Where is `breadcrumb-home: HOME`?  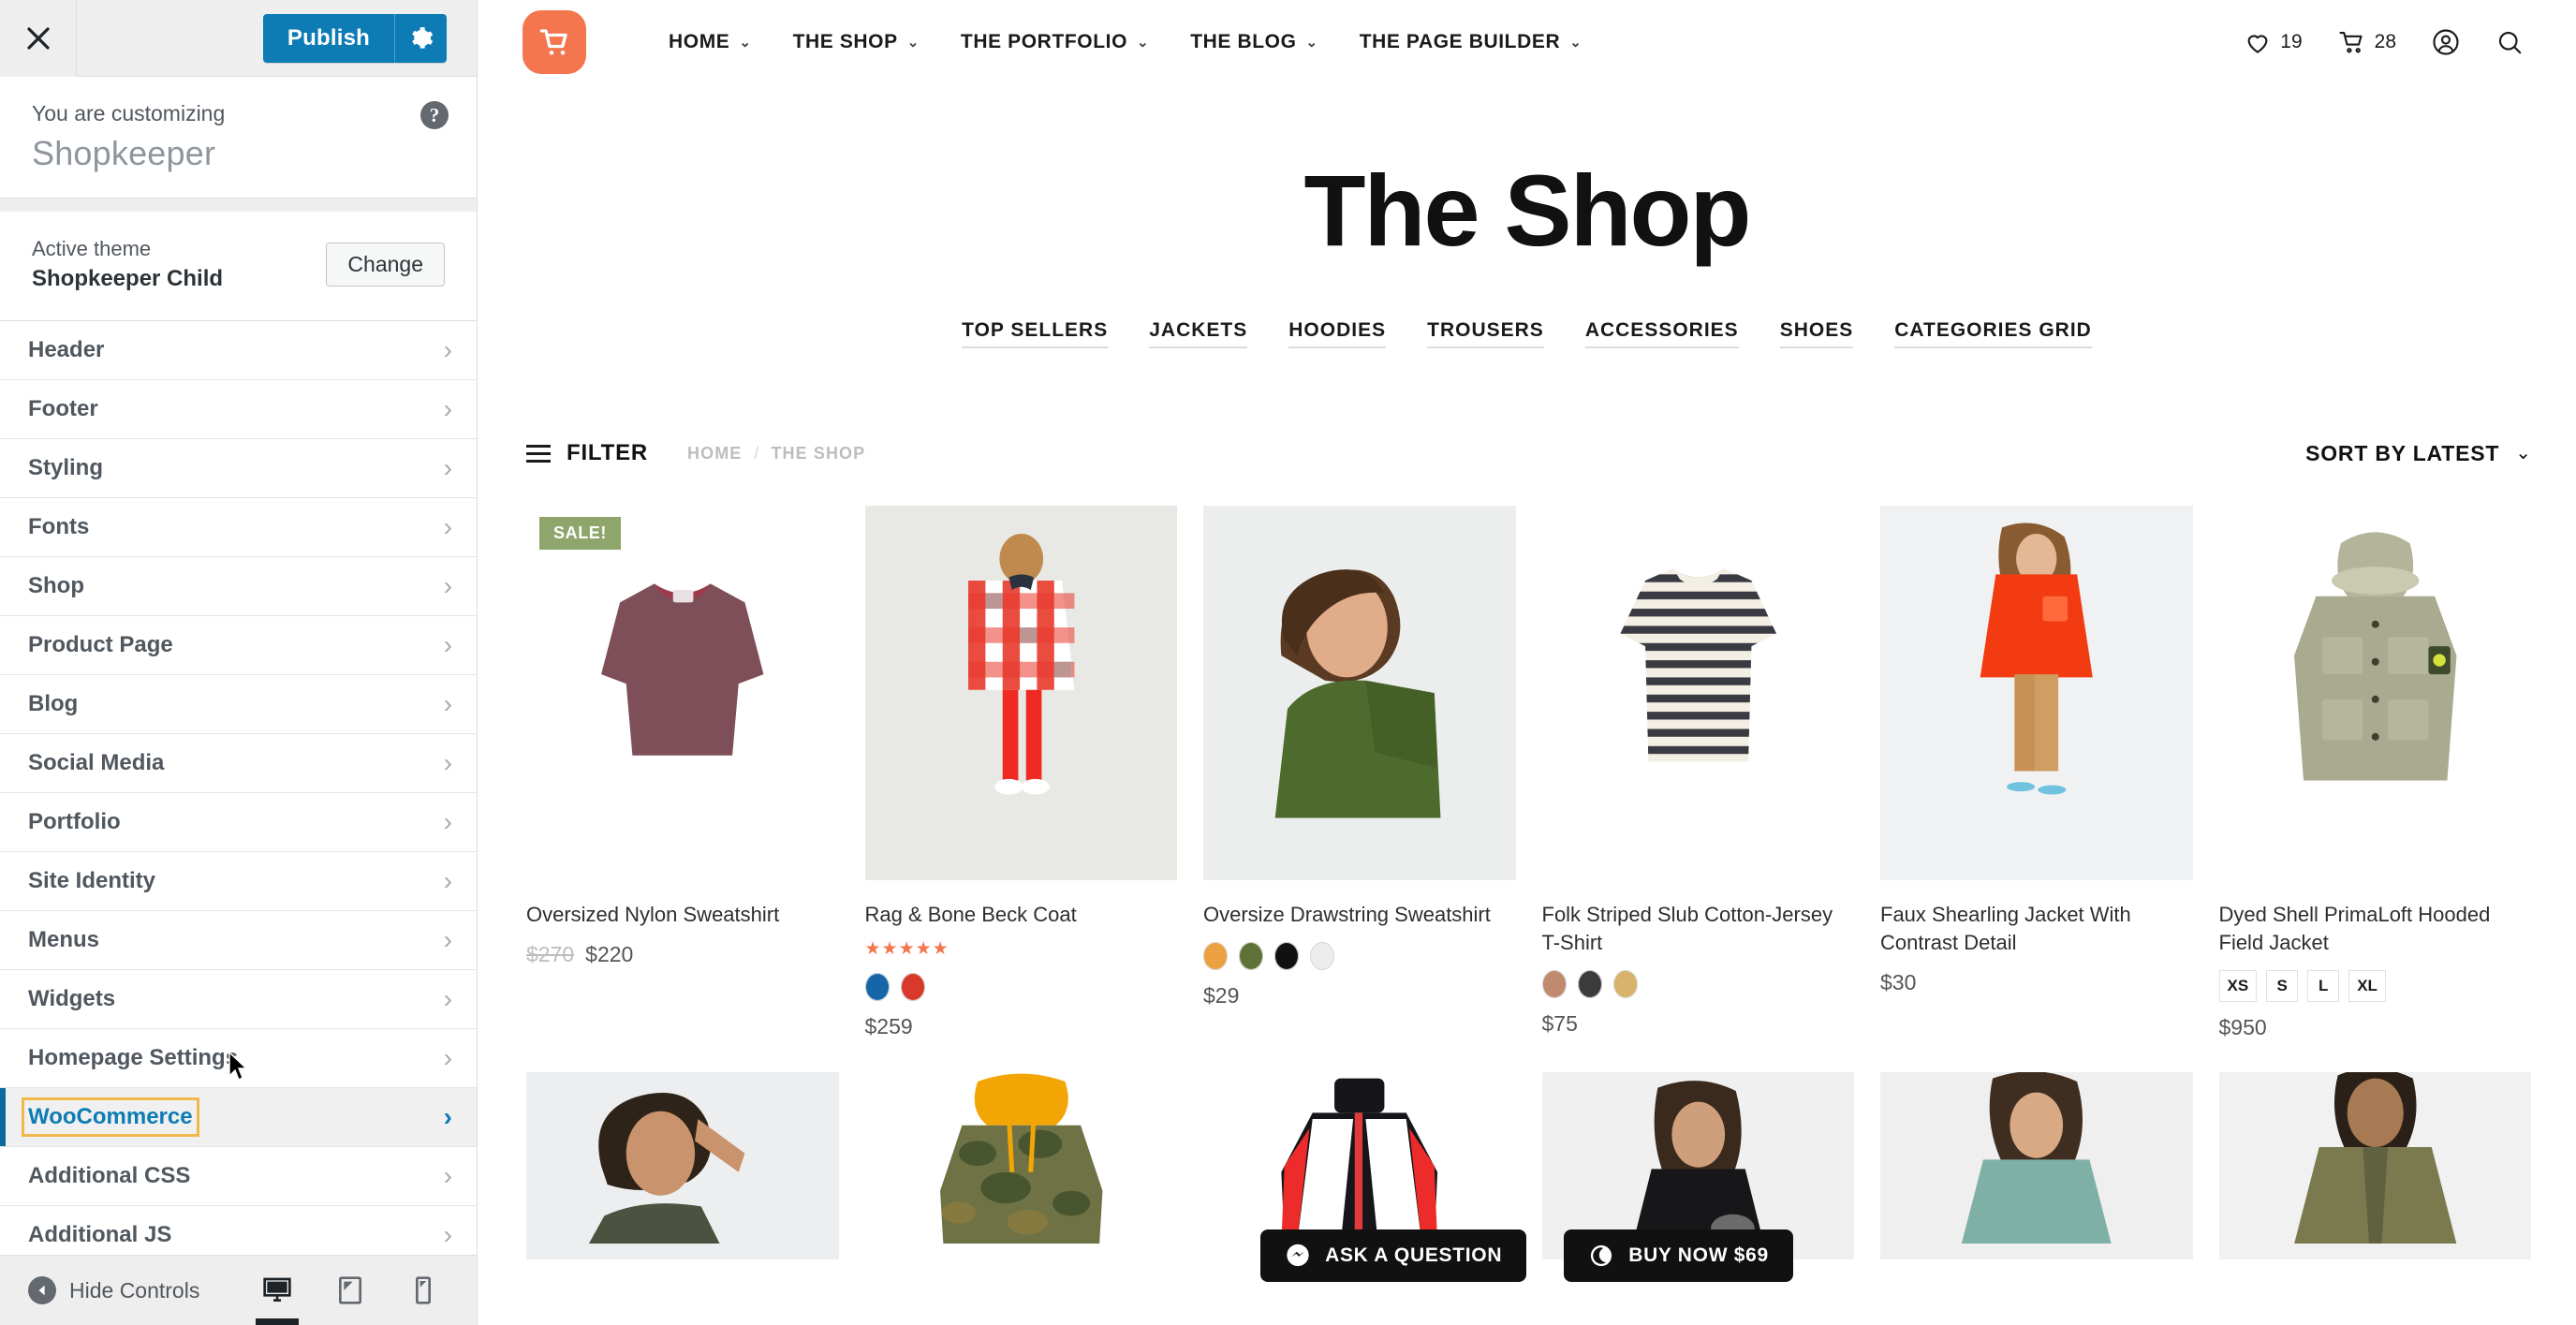
breadcrumb-home: HOME is located at coordinates (714, 454).